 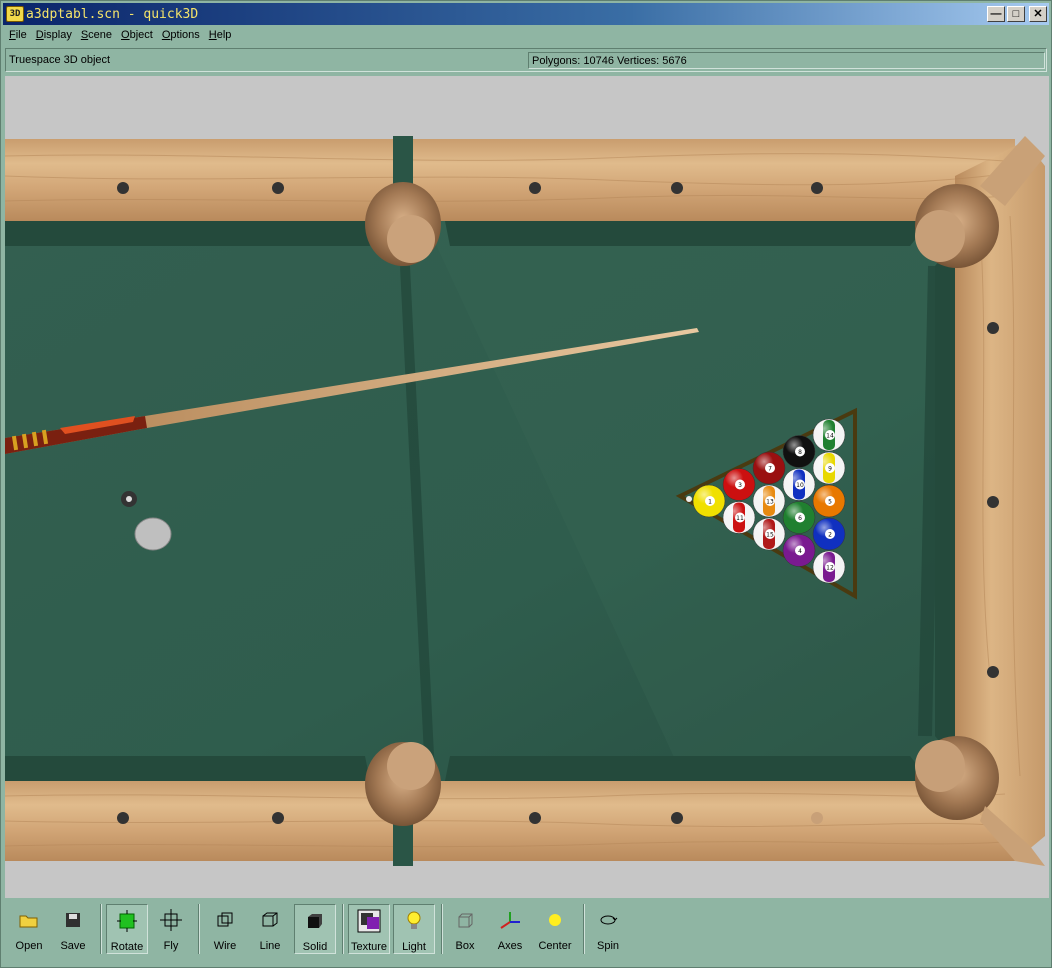 I want to click on solid-button: Solid, so click(x=315, y=929).